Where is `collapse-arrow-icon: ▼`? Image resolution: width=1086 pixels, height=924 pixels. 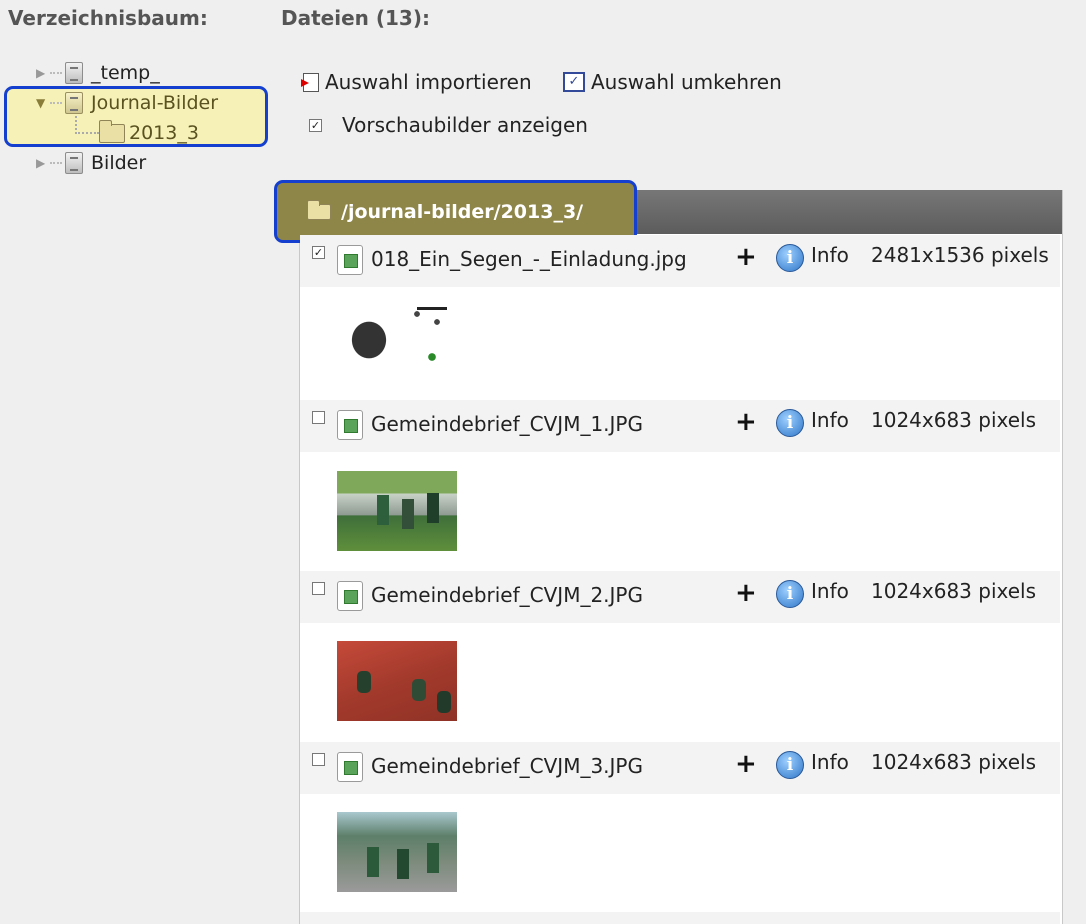
collapse-arrow-icon: ▼ is located at coordinates (43, 103).